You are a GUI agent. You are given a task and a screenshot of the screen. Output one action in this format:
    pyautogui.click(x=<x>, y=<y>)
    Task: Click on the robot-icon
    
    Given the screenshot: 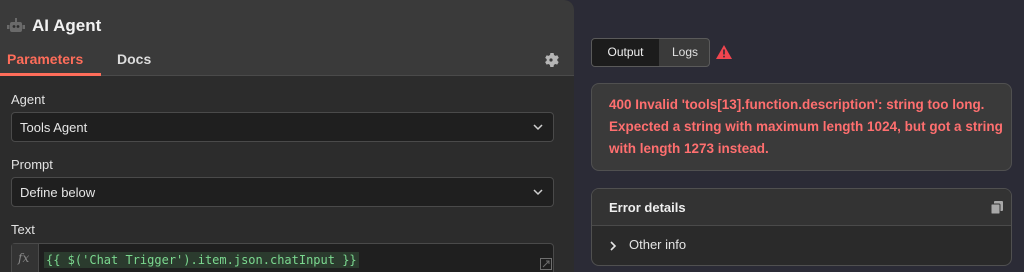 What is the action you would take?
    pyautogui.click(x=16, y=25)
    